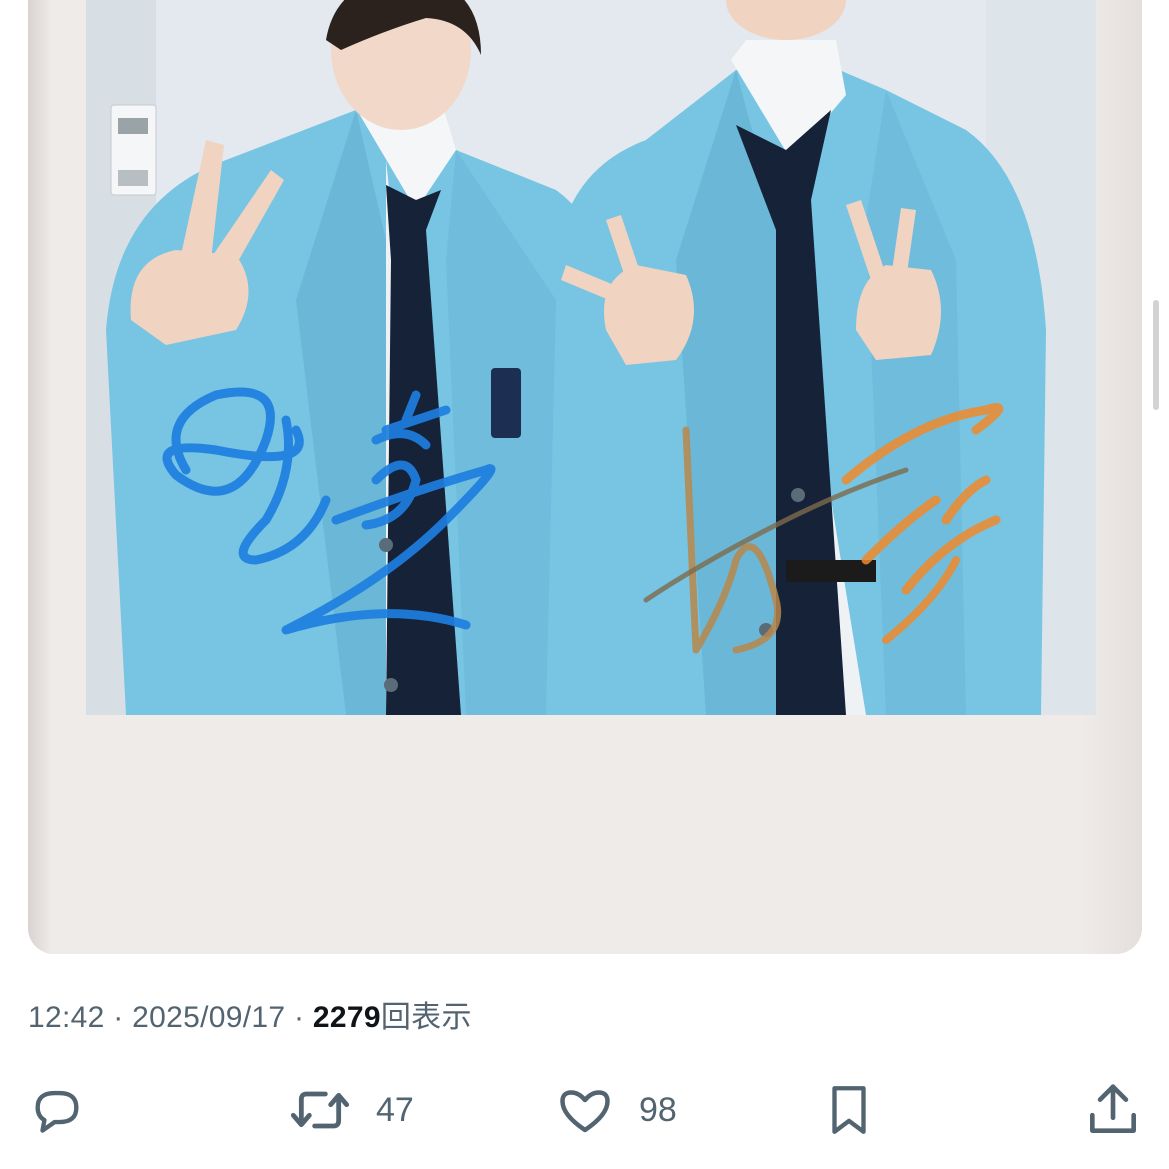 The image size is (1169, 1169). I want to click on reply-icon, so click(57, 1110).